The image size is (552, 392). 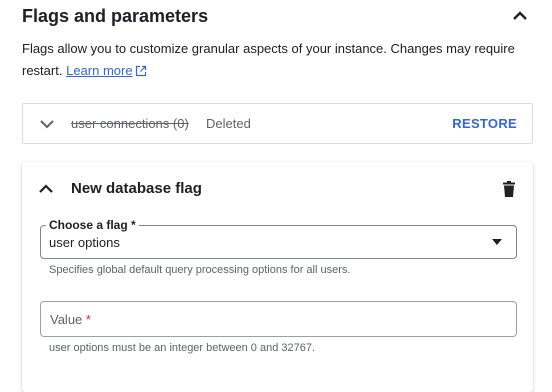 I want to click on deleted-flag-row: user connections (0) Deleted RESTORE, so click(x=277, y=123).